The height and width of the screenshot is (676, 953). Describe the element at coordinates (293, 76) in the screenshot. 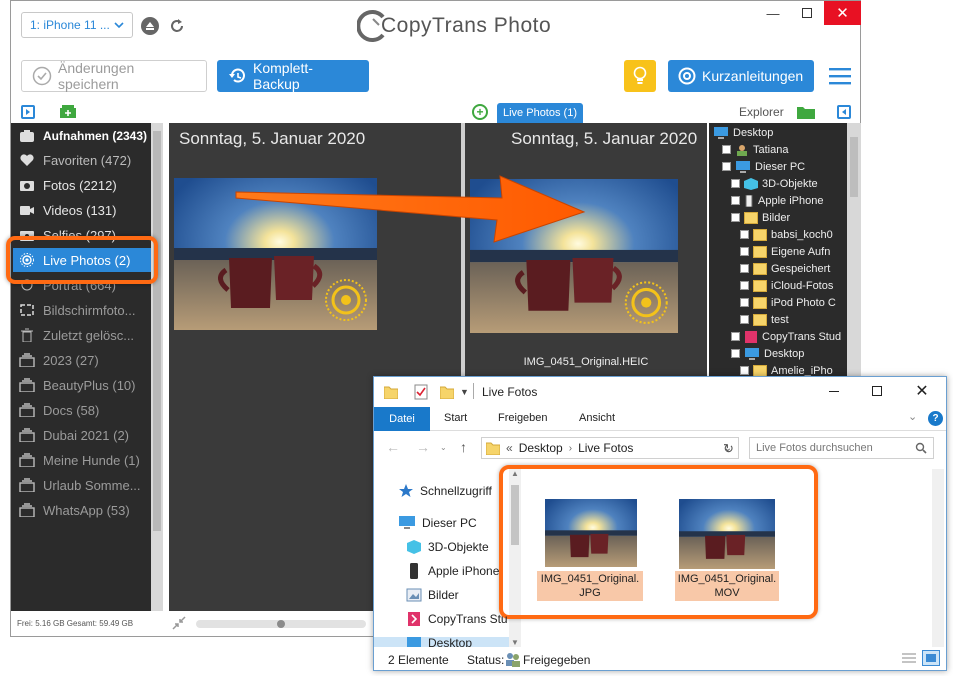

I see `full-backup-button: Komplett-Backup` at that location.